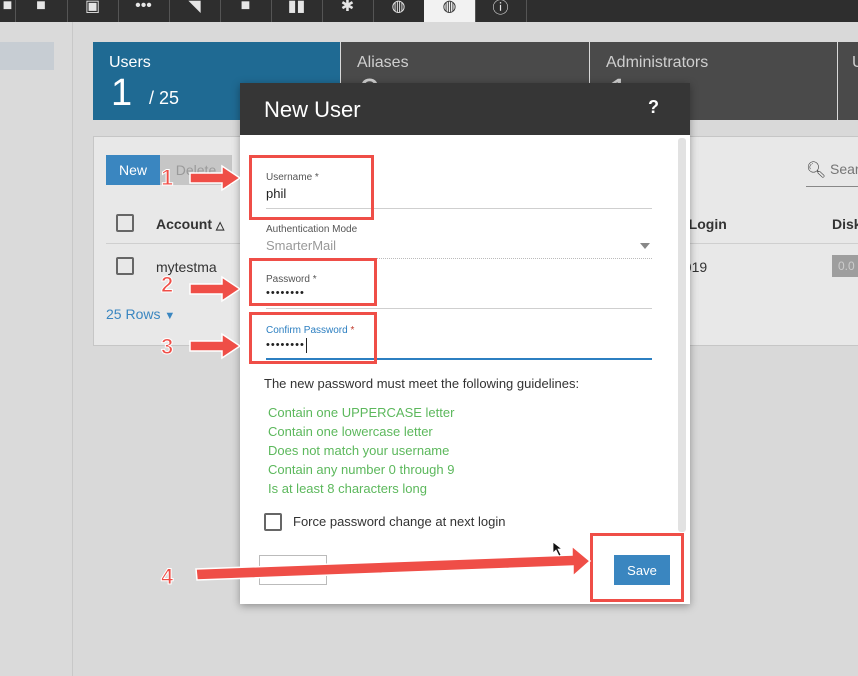 The height and width of the screenshot is (676, 858). I want to click on force-password-change-checkbox, so click(273, 522).